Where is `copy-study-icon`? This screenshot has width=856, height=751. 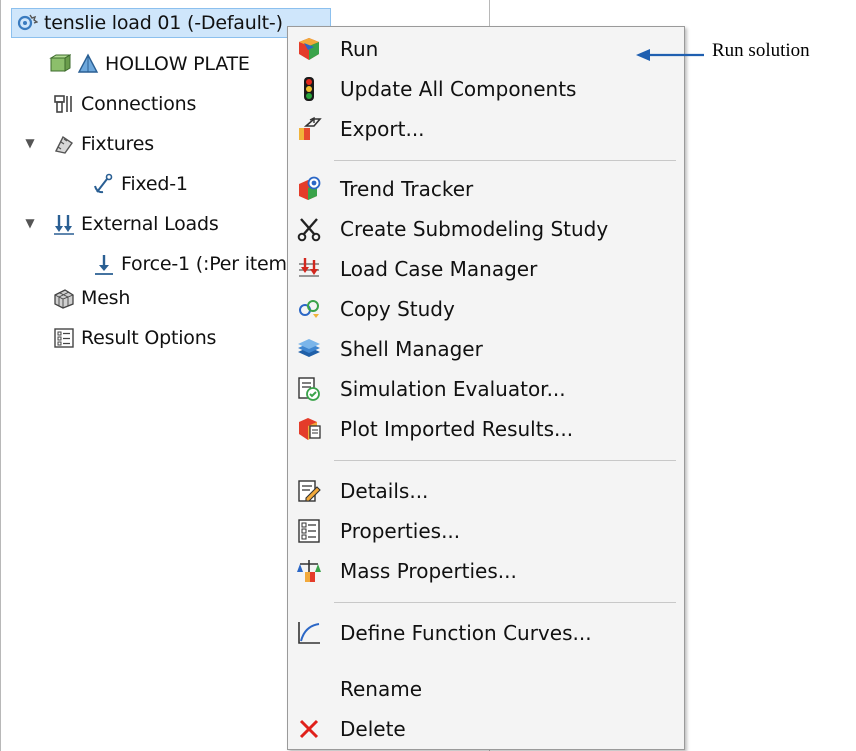
copy-study-icon is located at coordinates (309, 309).